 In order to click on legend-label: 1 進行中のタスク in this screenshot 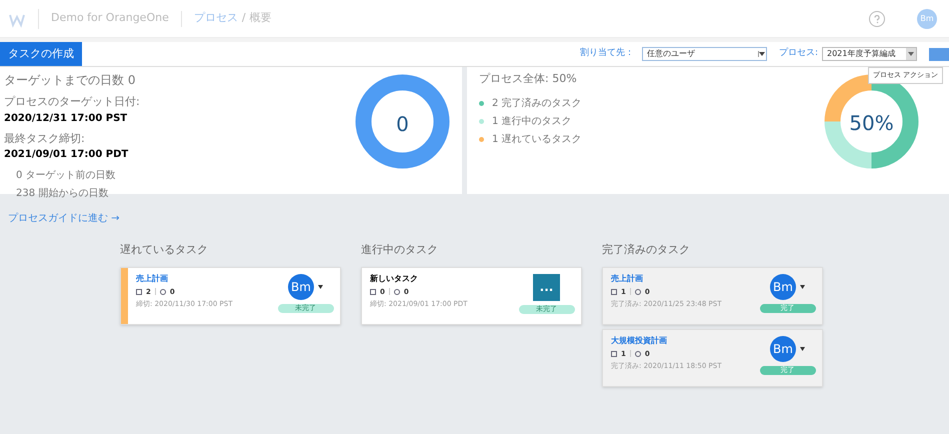, I will do `click(532, 121)`.